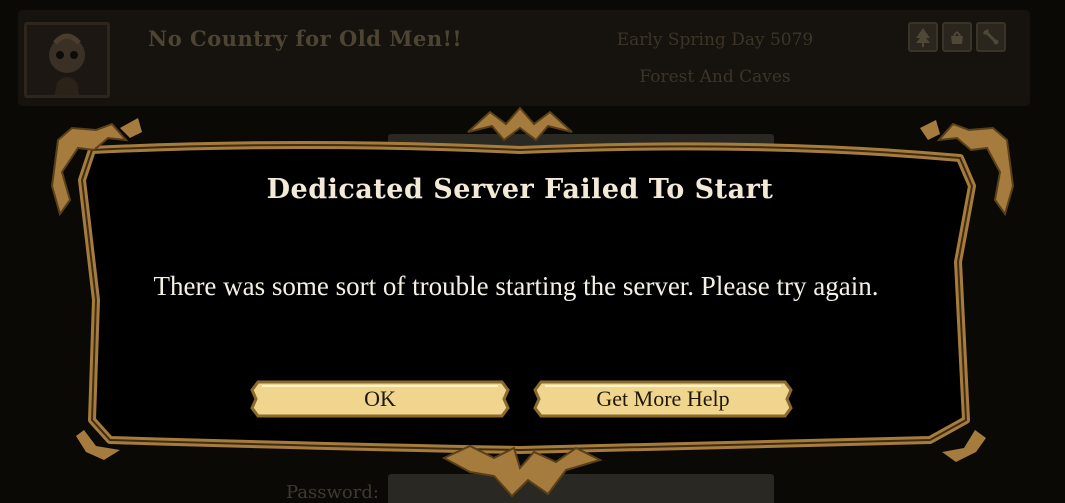  Describe the element at coordinates (991, 37) in the screenshot. I see `wrench-icon` at that location.